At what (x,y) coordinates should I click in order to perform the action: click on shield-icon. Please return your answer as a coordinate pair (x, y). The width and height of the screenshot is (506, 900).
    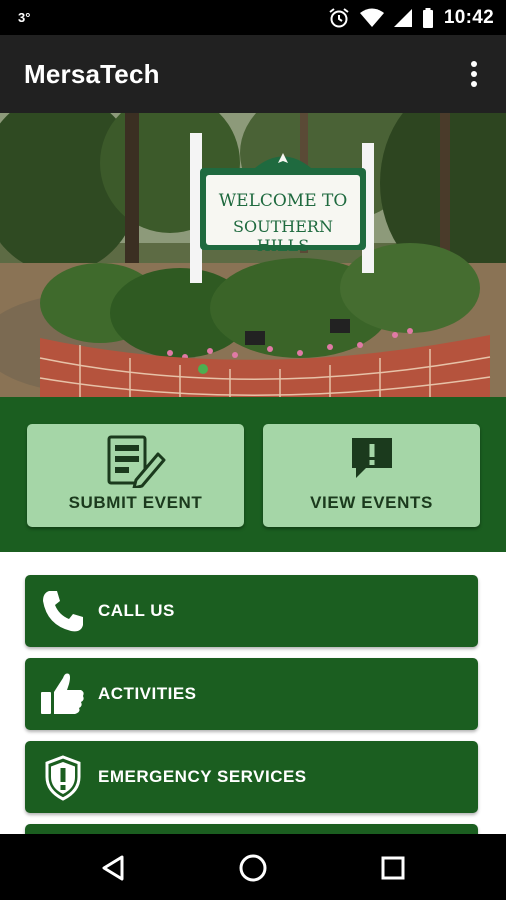
    Looking at the image, I should click on (63, 777).